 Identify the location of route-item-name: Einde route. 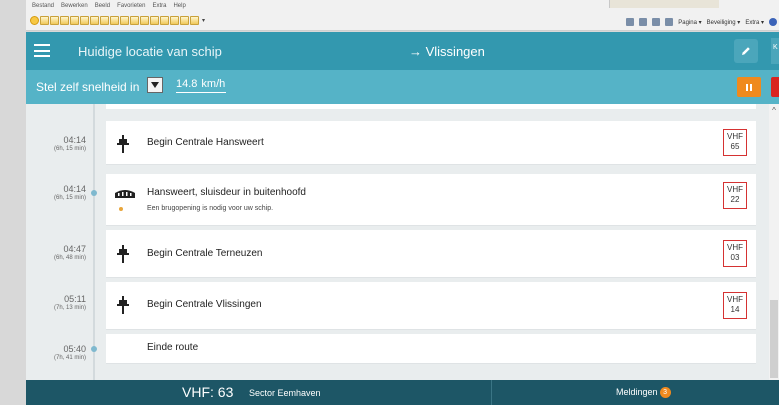
(173, 347).